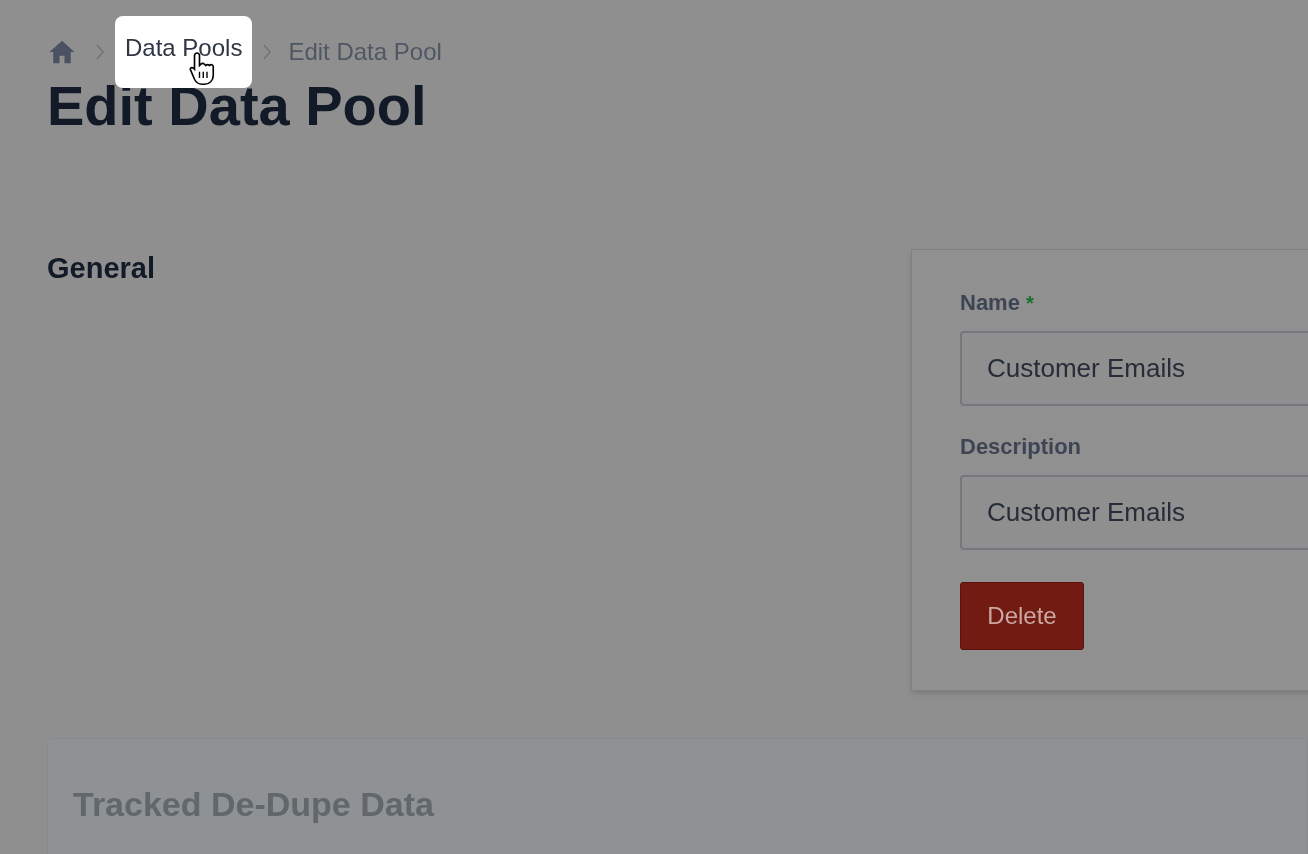  I want to click on delete-button: Delete, so click(1022, 616).